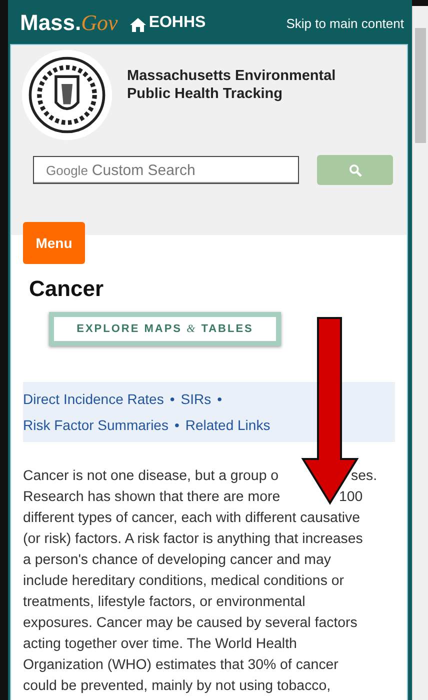 This screenshot has height=700, width=428. Describe the element at coordinates (196, 399) in the screenshot. I see `nav-link: SIRs` at that location.